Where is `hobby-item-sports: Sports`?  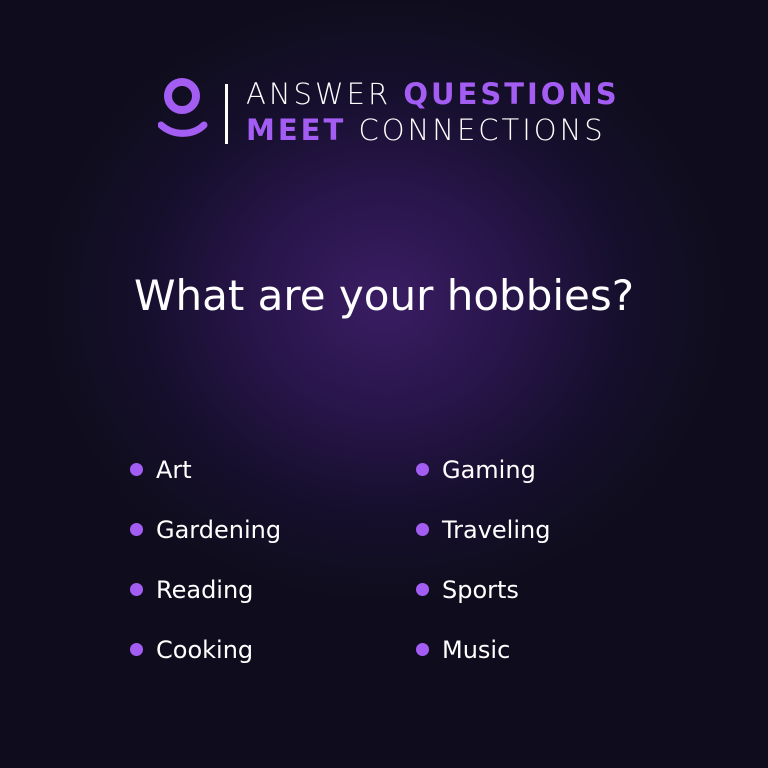 hobby-item-sports: Sports is located at coordinates (536, 590).